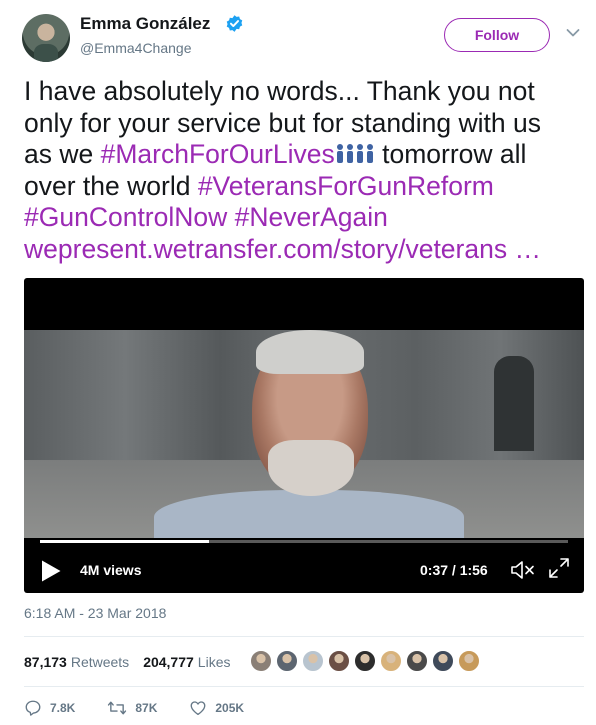 The width and height of the screenshot is (596, 725). What do you see at coordinates (573, 33) in the screenshot?
I see `chevron-down-icon` at bounding box center [573, 33].